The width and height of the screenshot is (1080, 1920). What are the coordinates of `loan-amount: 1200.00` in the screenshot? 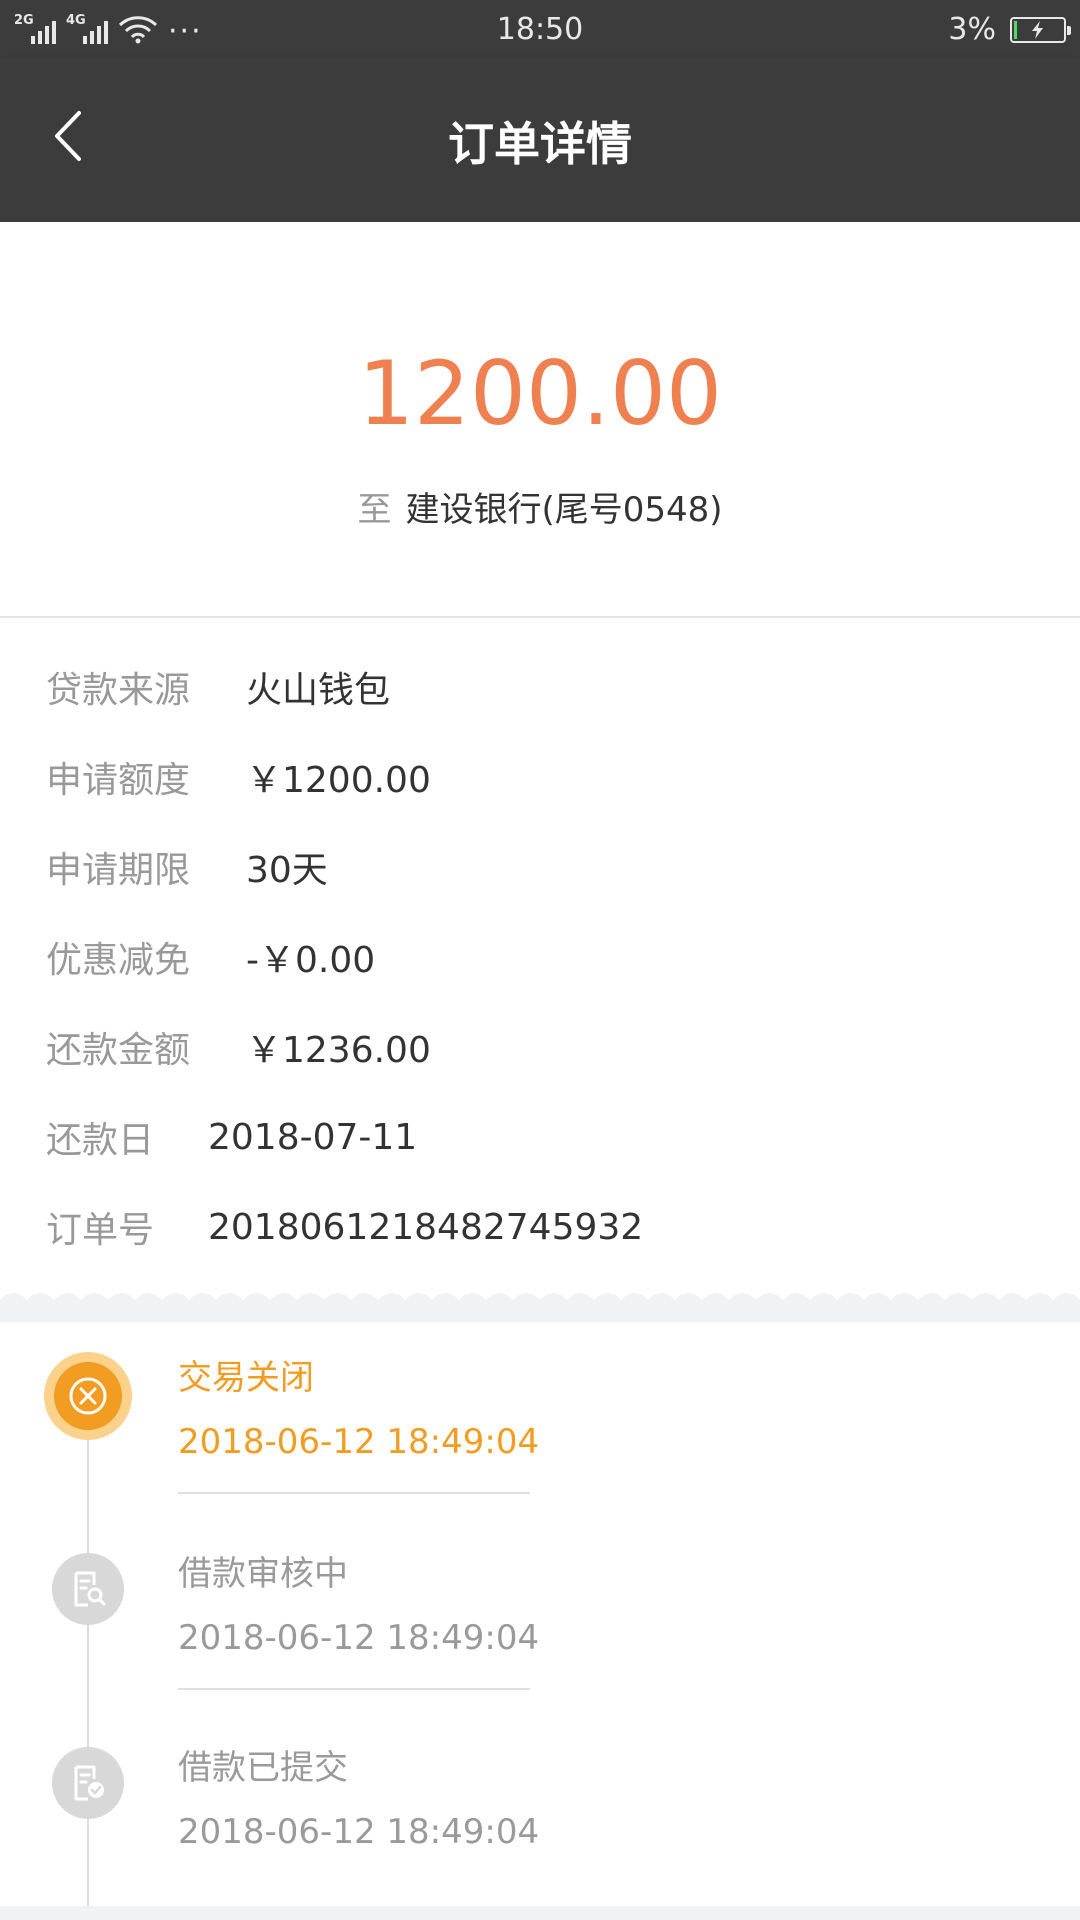 It's located at (540, 393).